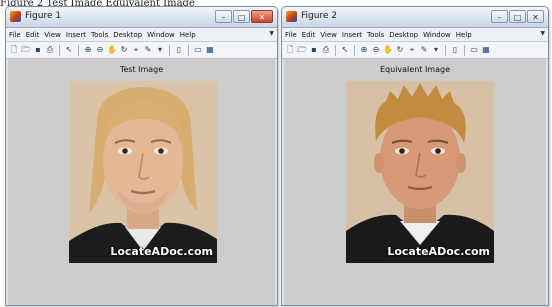  I want to click on axes-title: Equivalent Image, so click(414, 69).